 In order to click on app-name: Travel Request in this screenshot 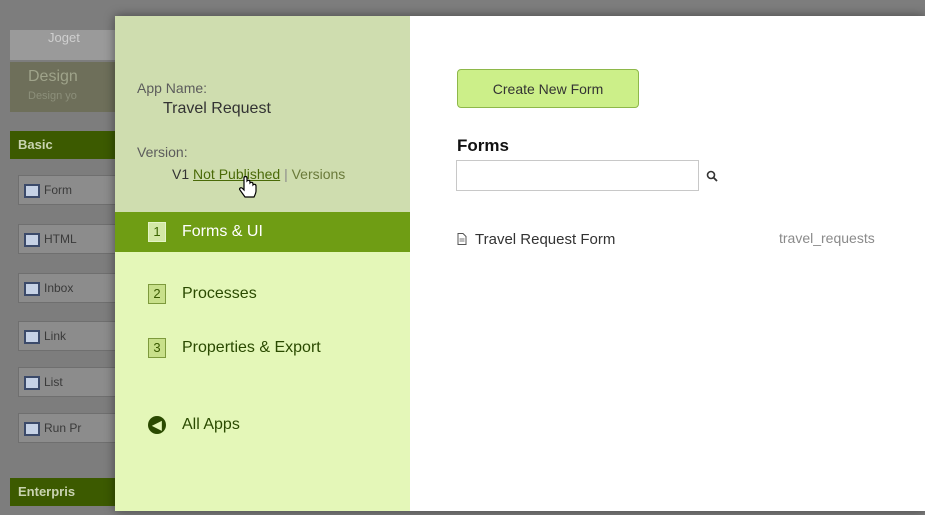, I will do `click(217, 108)`.